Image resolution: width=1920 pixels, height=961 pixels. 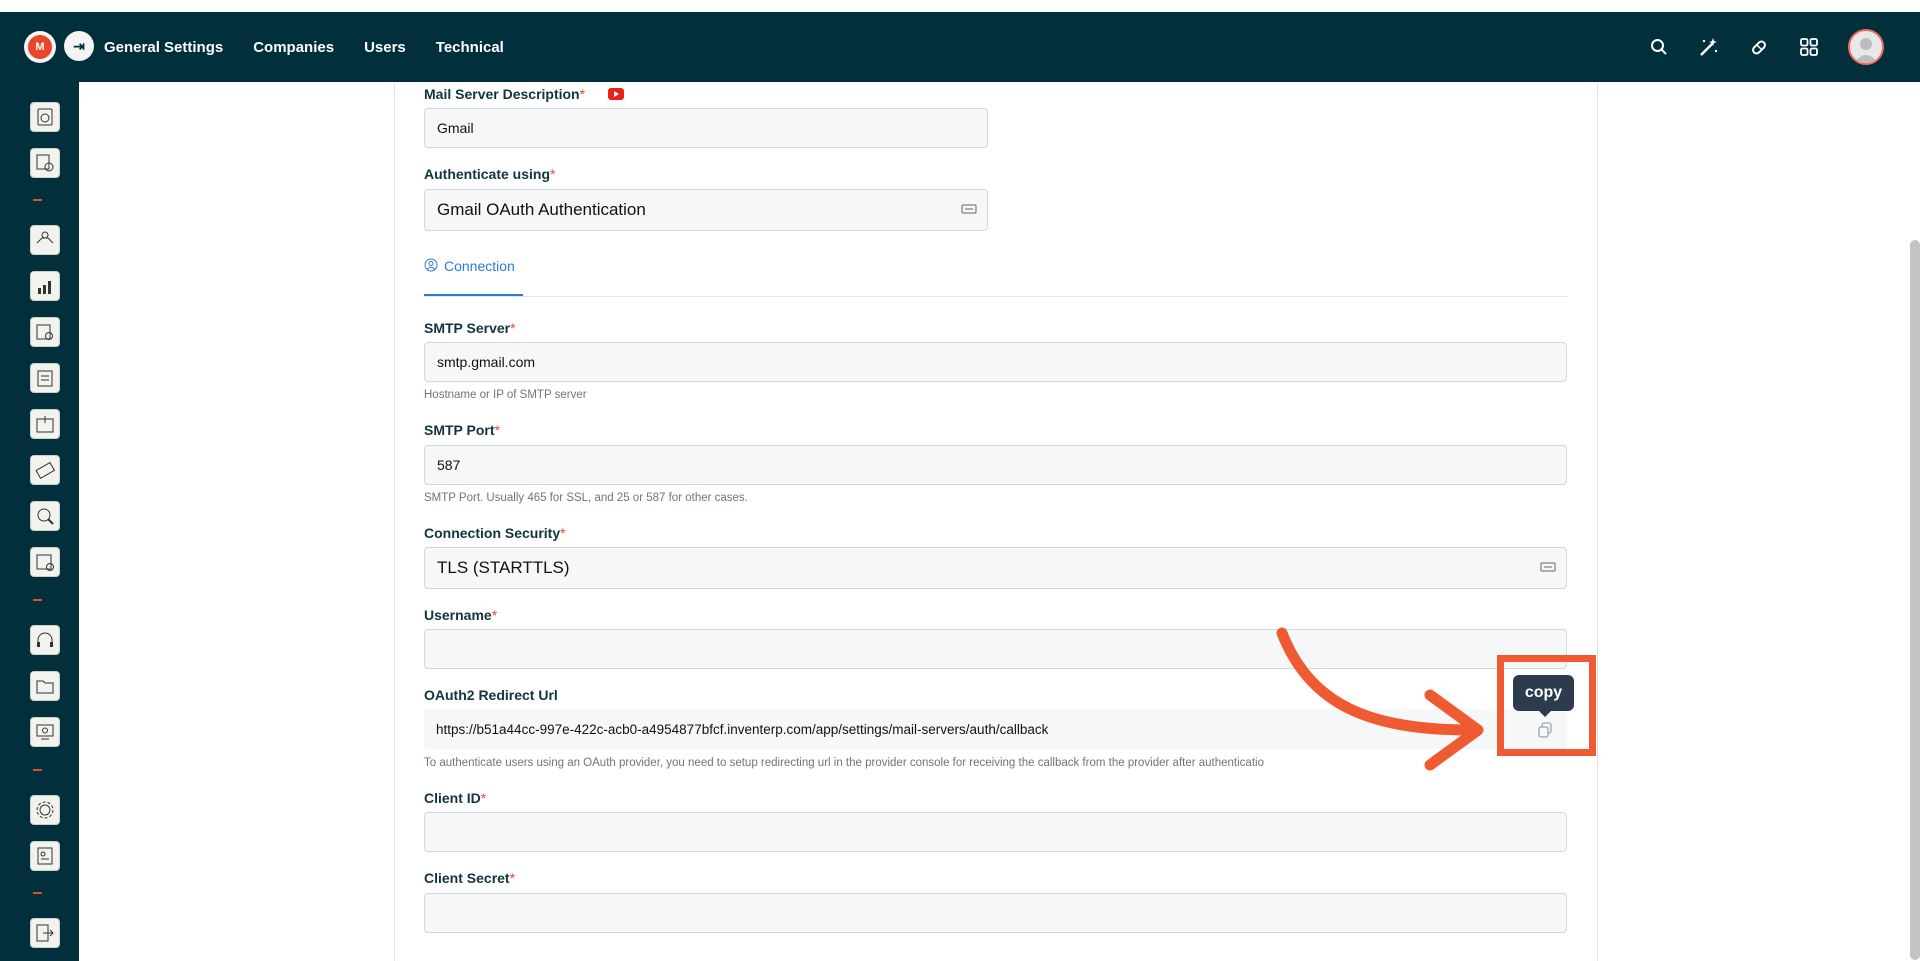 I want to click on sidebar-item-settings, so click(x=45, y=810).